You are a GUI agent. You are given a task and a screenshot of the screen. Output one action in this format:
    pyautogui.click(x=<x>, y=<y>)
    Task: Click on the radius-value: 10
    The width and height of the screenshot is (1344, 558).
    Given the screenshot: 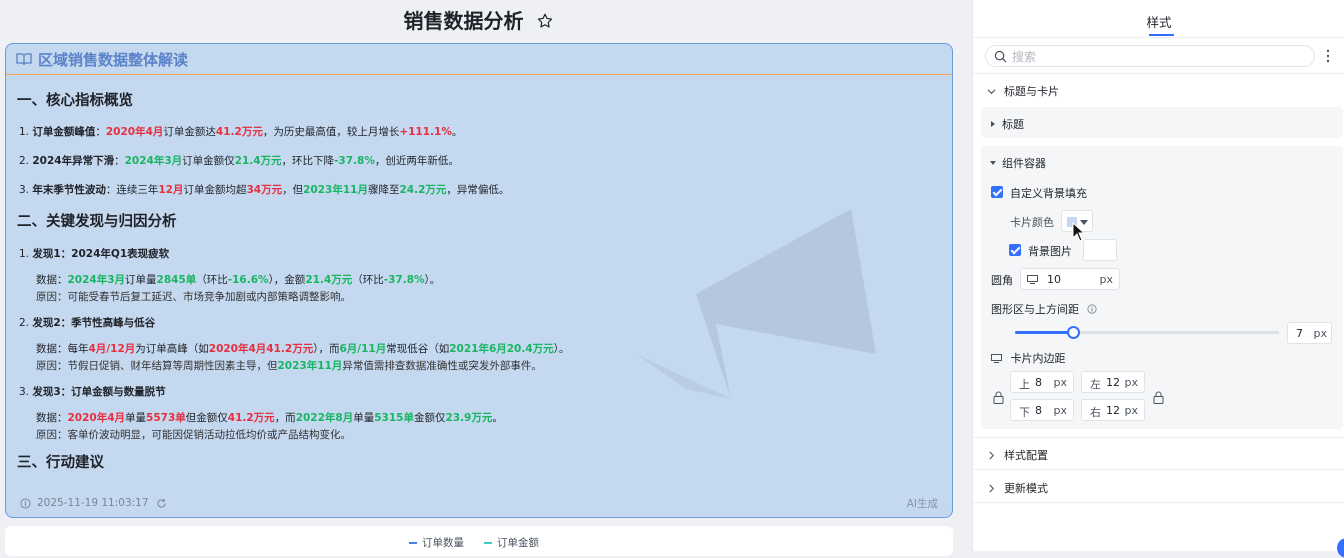 What is the action you would take?
    pyautogui.click(x=1054, y=279)
    